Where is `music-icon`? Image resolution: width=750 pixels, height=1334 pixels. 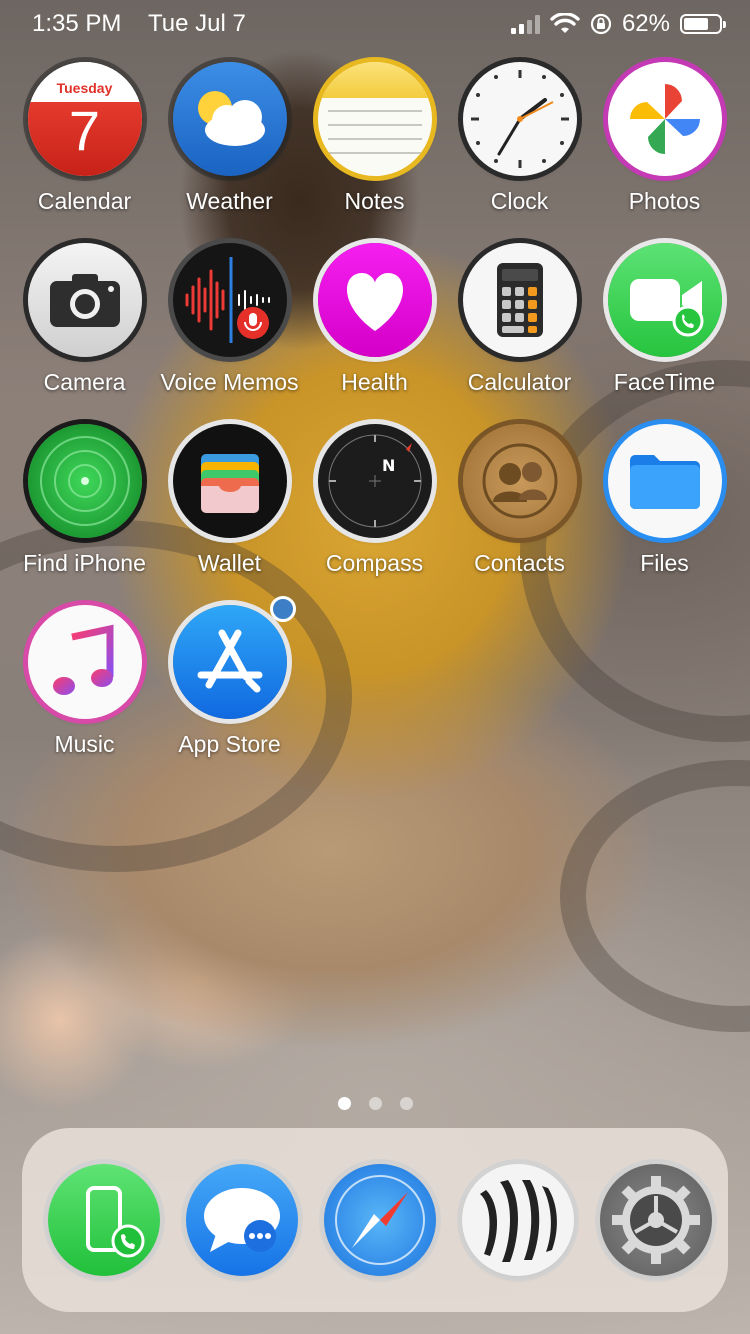 music-icon is located at coordinates (84, 662).